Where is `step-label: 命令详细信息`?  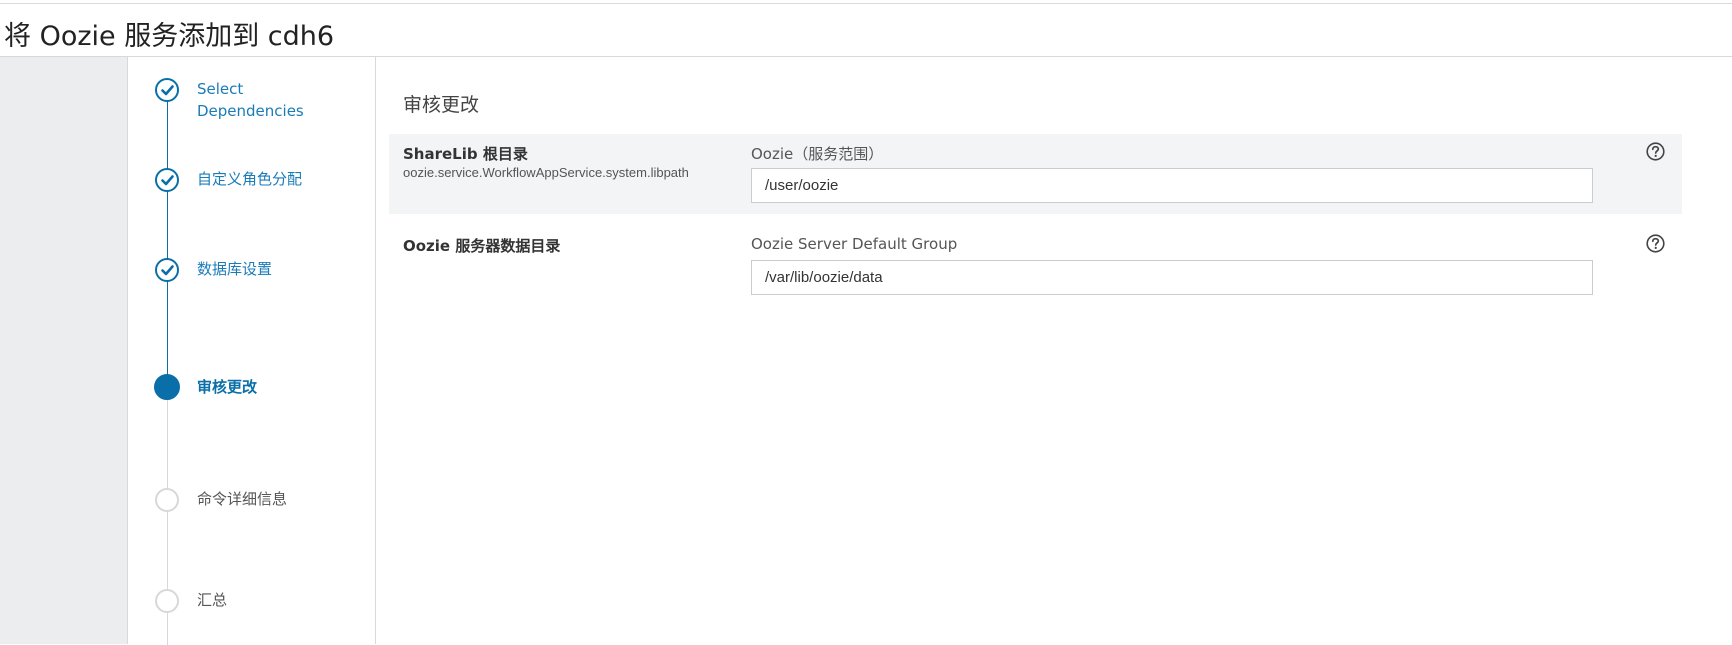
step-label: 命令详细信息 is located at coordinates (242, 499).